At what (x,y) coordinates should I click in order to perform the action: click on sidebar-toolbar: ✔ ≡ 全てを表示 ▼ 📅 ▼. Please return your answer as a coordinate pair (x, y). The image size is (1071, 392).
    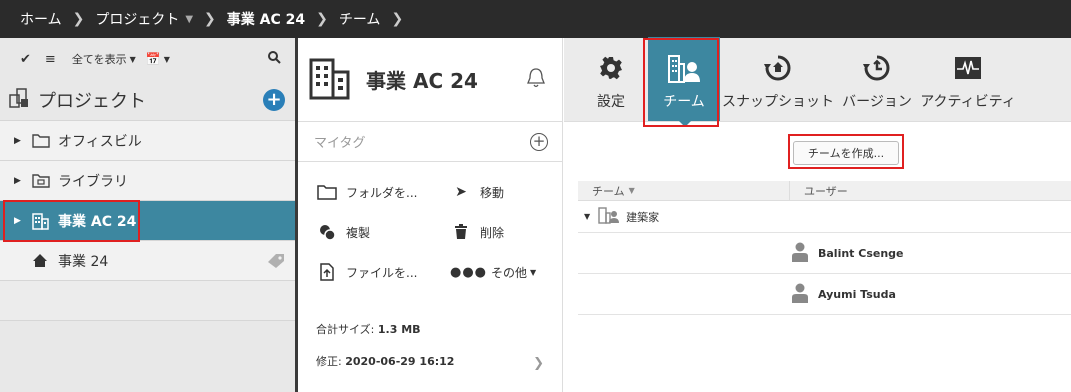
    Looking at the image, I should click on (147, 59).